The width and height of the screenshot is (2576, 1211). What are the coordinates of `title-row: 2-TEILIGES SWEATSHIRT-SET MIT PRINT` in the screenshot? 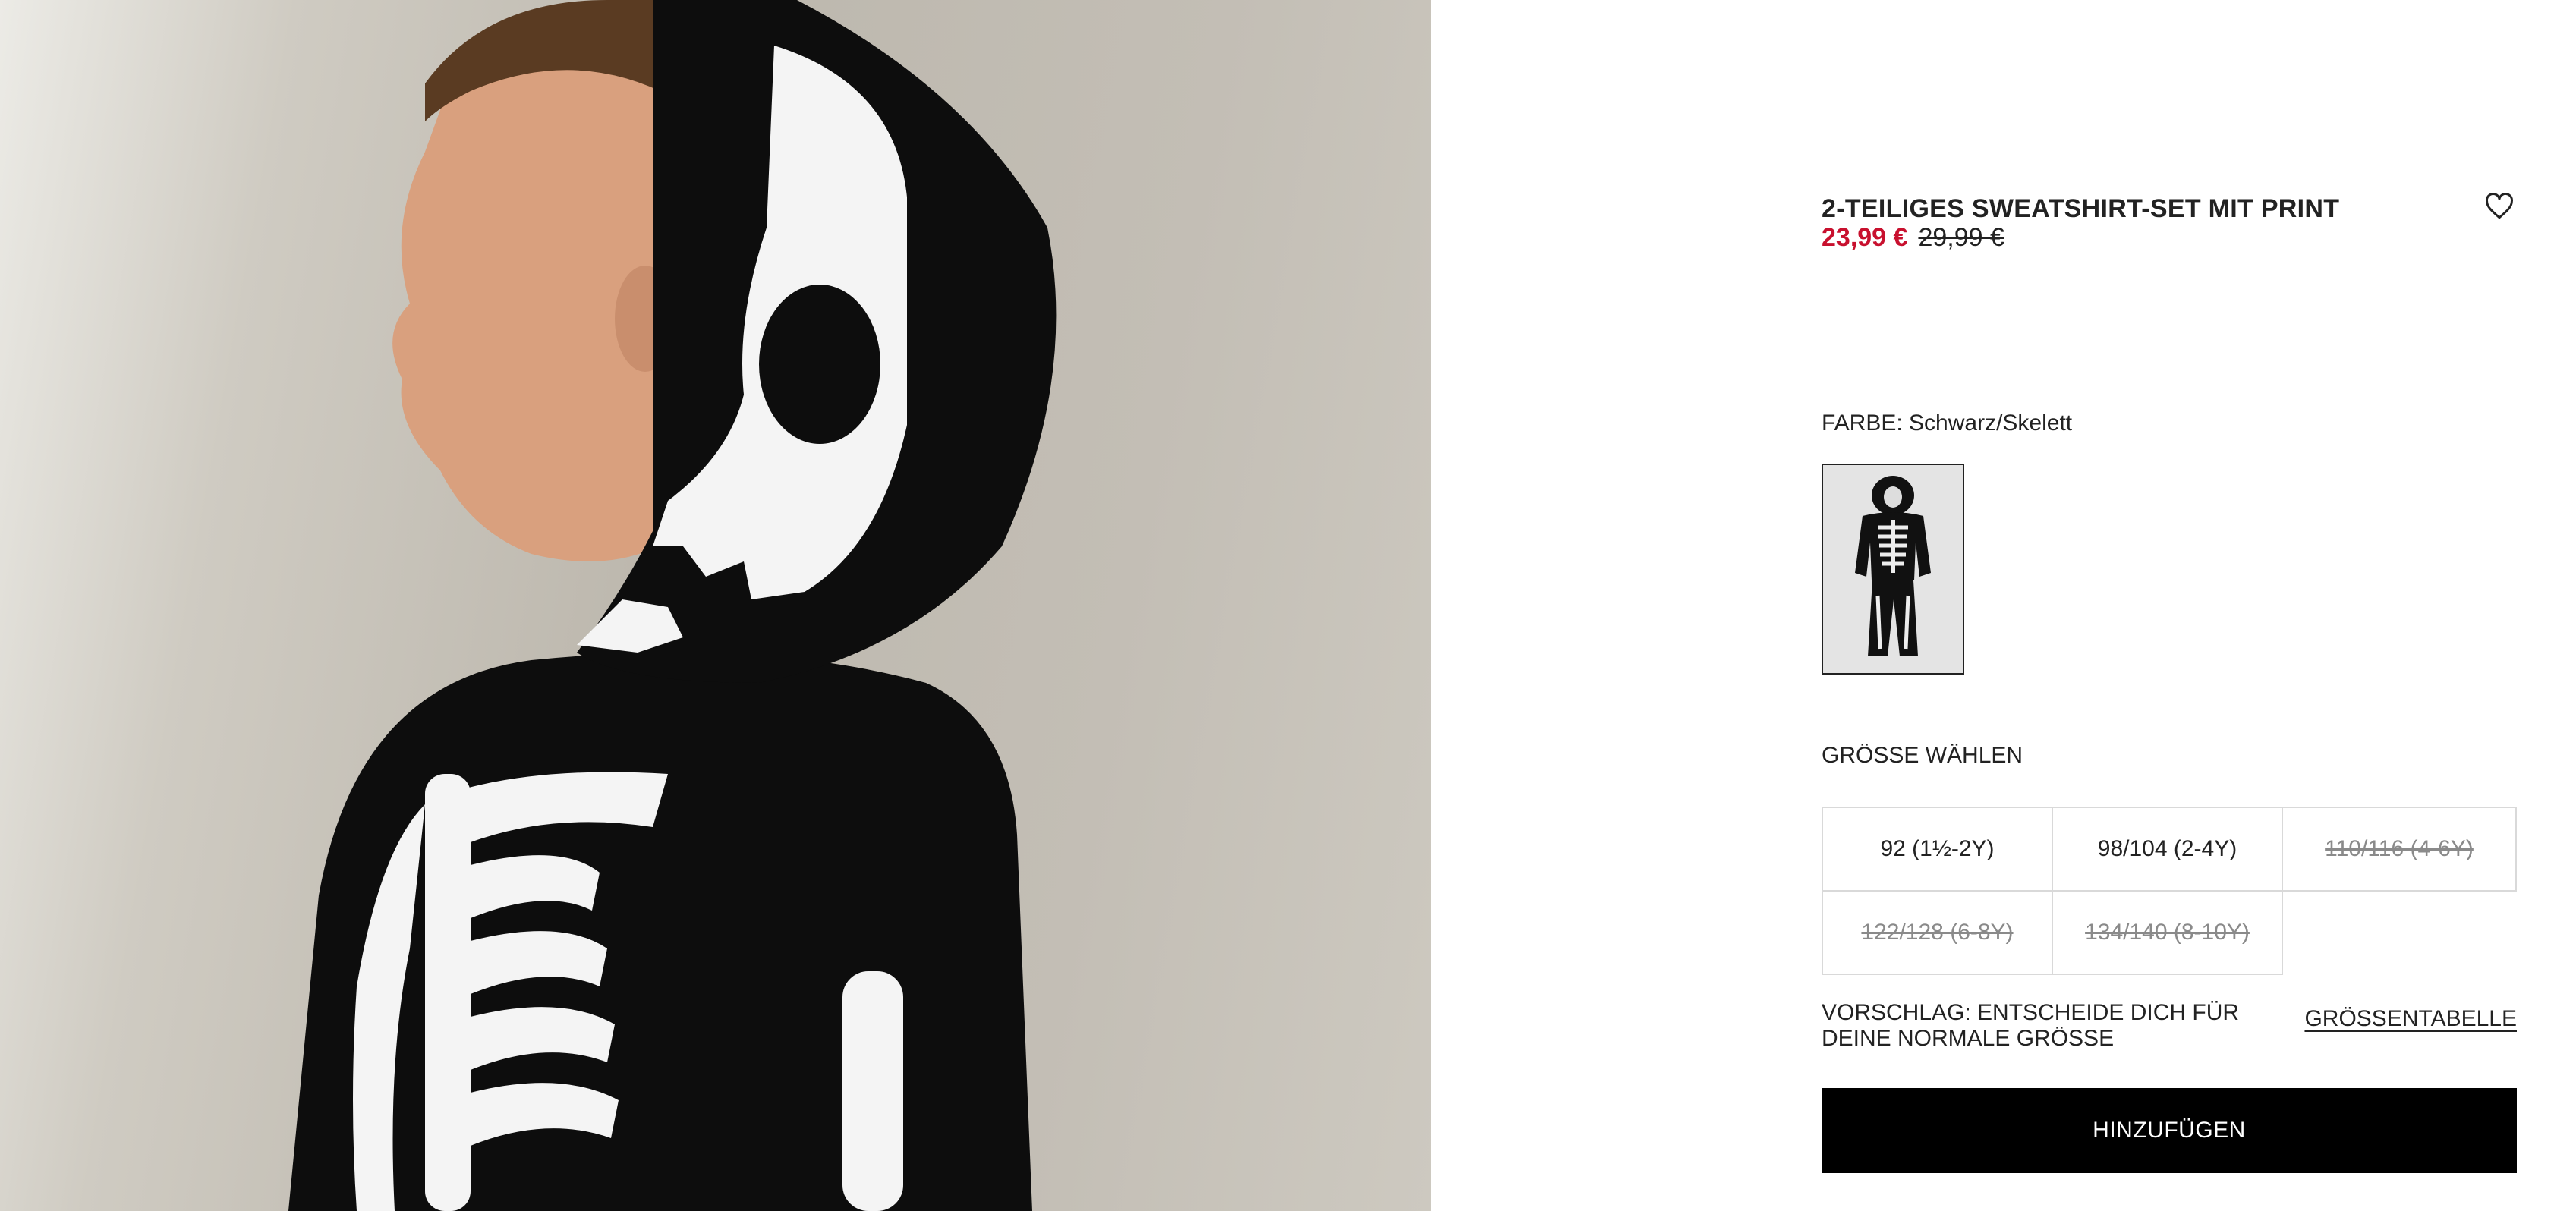 It's located at (2169, 209).